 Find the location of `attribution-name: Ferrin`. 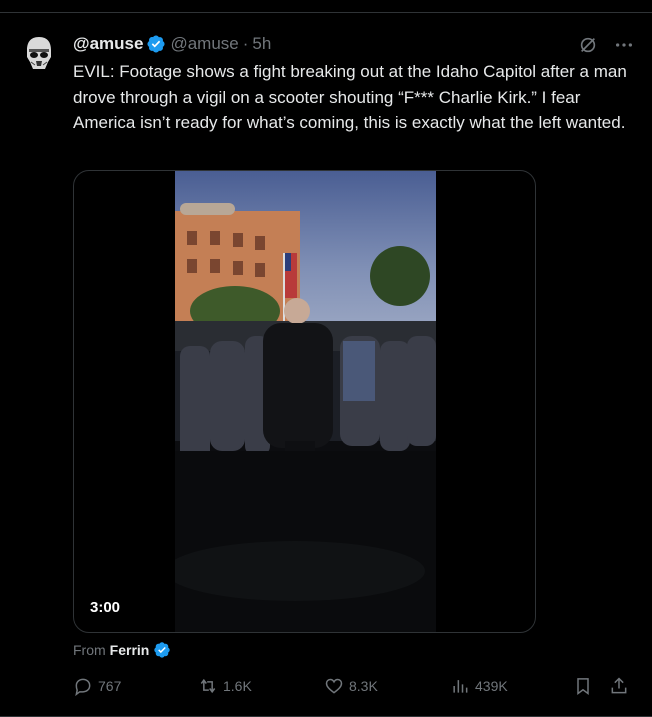

attribution-name: Ferrin is located at coordinates (130, 650).